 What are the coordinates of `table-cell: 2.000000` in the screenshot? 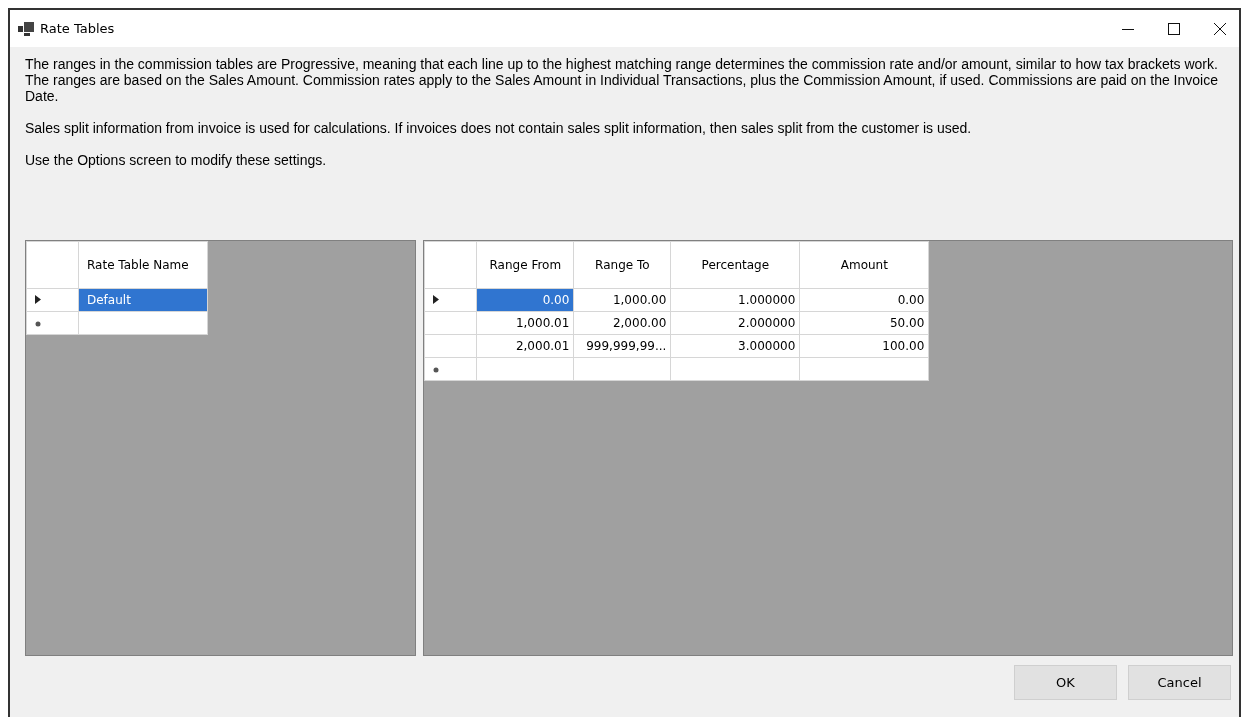 It's located at (735, 323).